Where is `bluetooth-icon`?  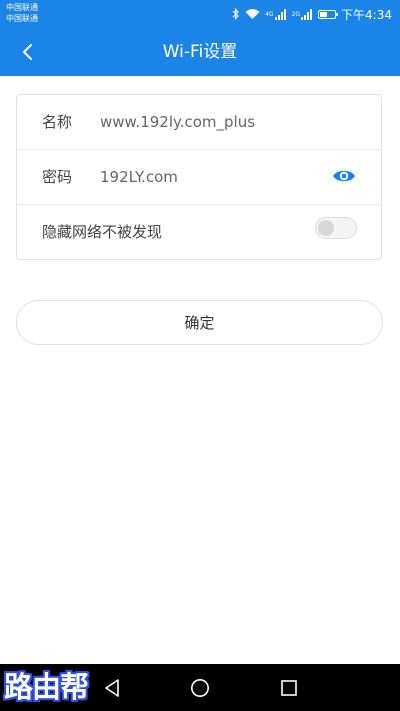 bluetooth-icon is located at coordinates (236, 14).